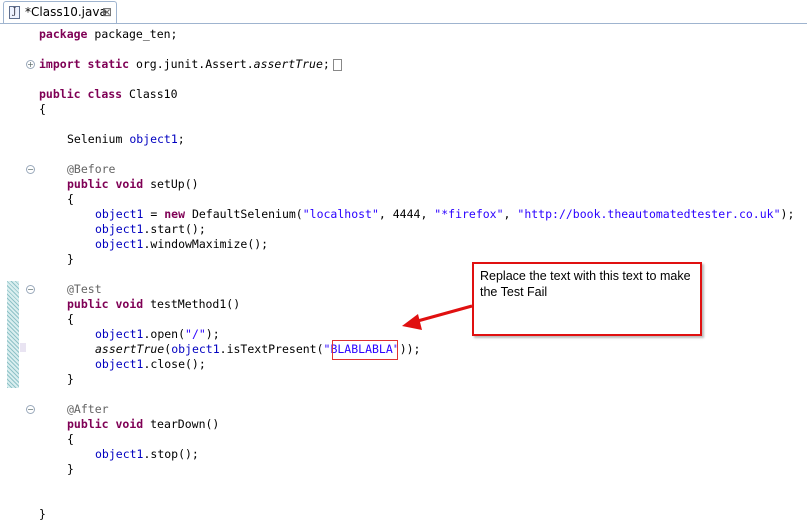 Image resolution: width=807 pixels, height=532 pixels. I want to click on editor-tab-class10: J *Class10.java ⊠, so click(60, 12).